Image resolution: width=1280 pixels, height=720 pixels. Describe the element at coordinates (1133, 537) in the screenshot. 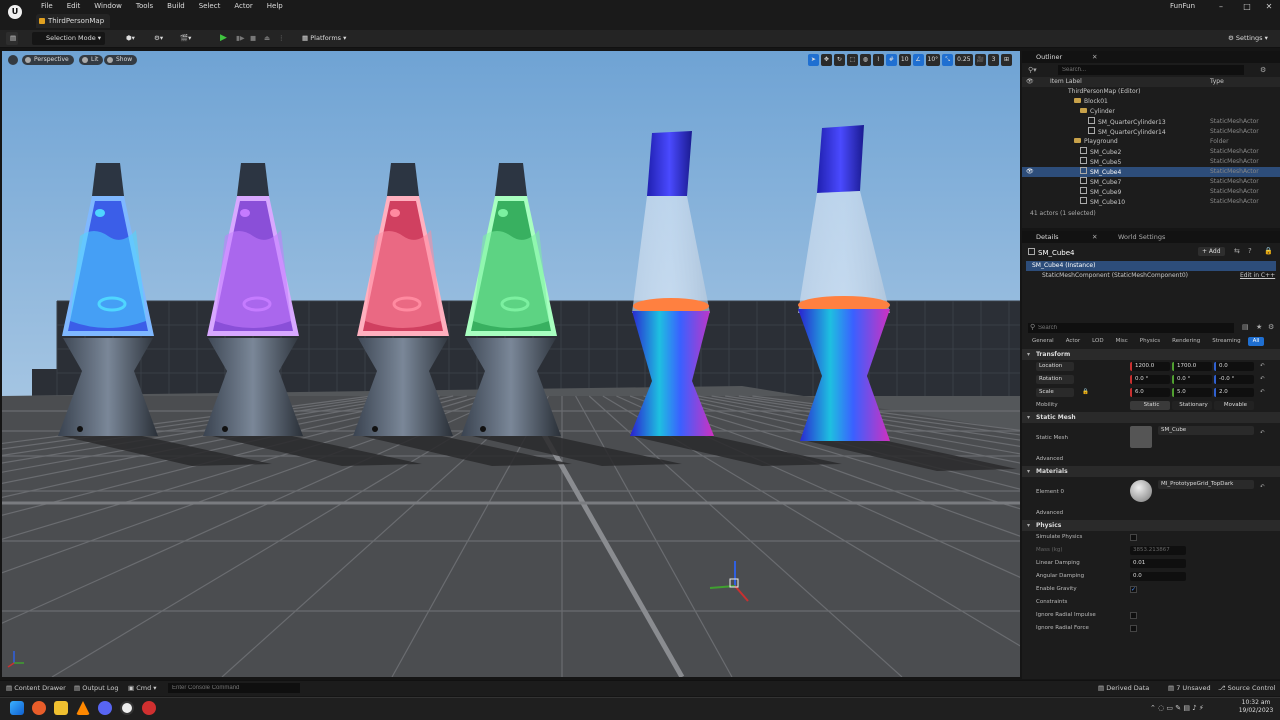

I see `simulate-physics-checkbox` at that location.